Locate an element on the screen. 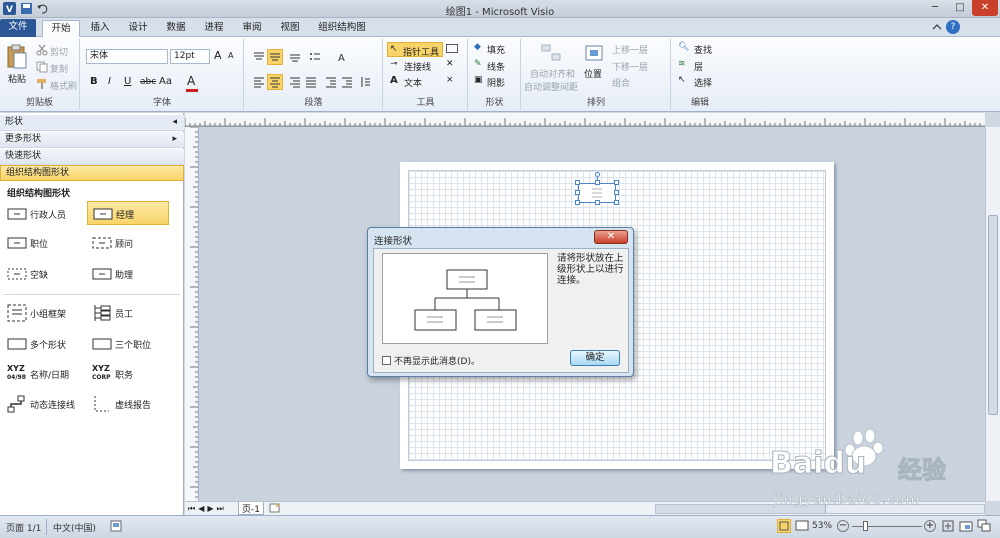 This screenshot has width=1000, height=538. bullets-icon is located at coordinates (315, 57).